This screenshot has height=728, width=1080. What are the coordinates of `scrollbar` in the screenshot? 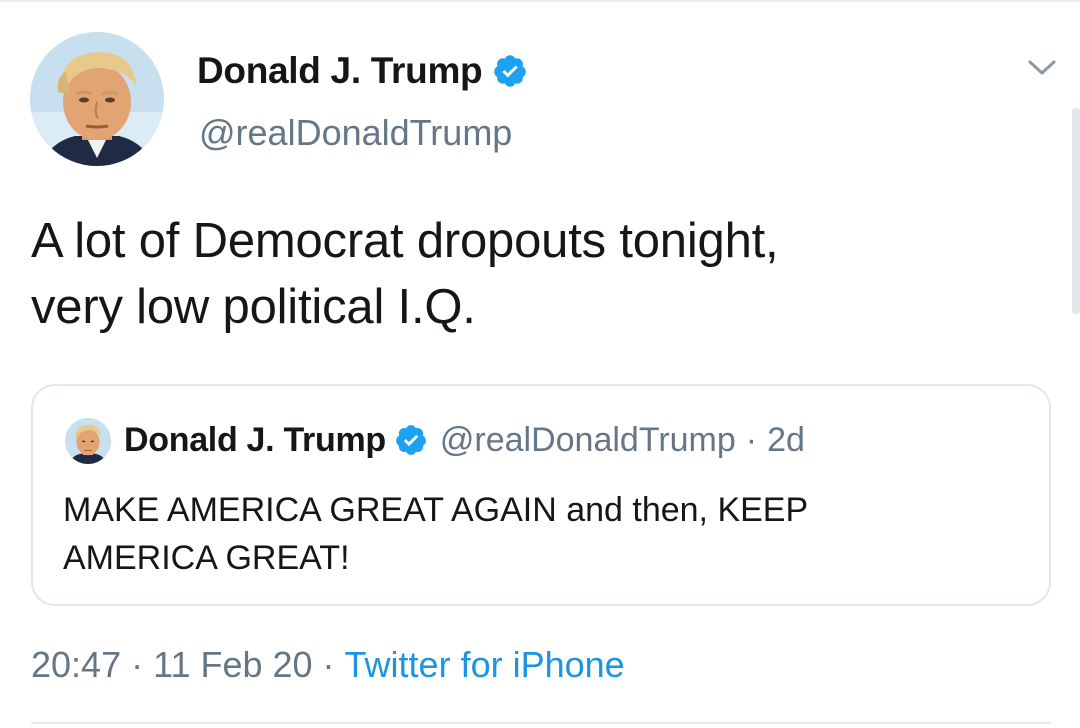 It's located at (1076, 211).